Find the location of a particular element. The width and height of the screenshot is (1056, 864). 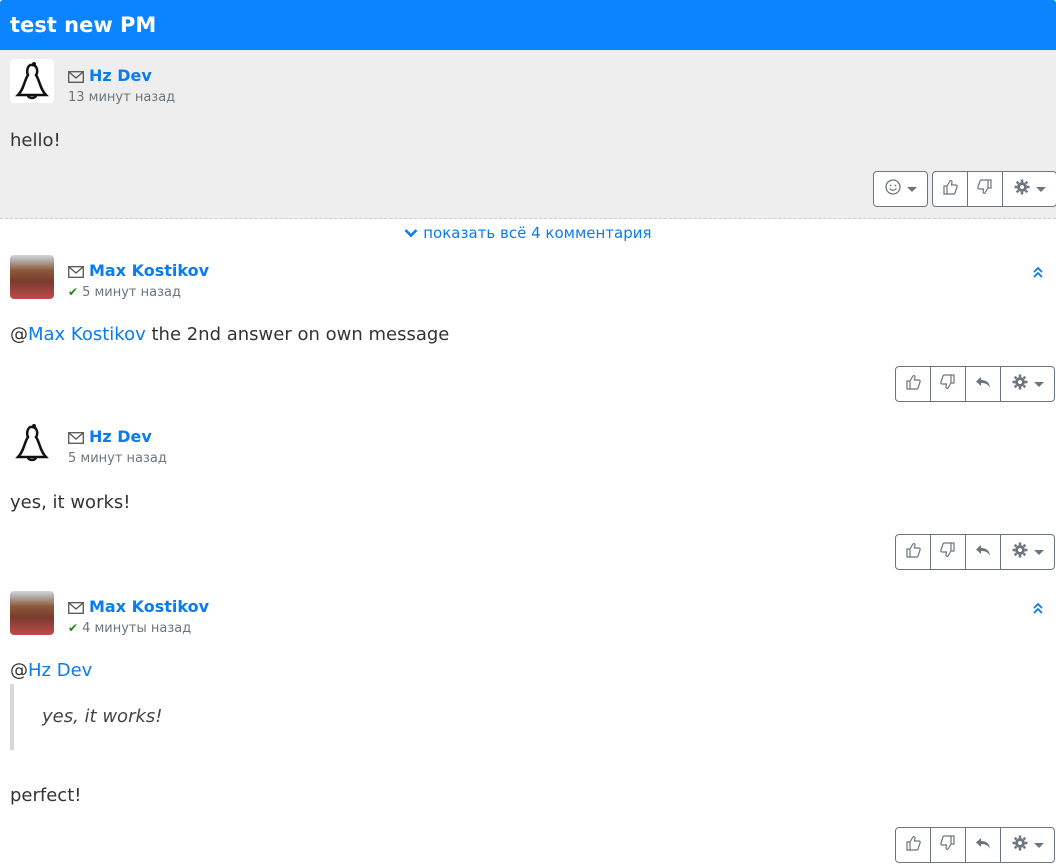

comment-meta: Hz Dev 5 минут назад is located at coordinates (117, 446).